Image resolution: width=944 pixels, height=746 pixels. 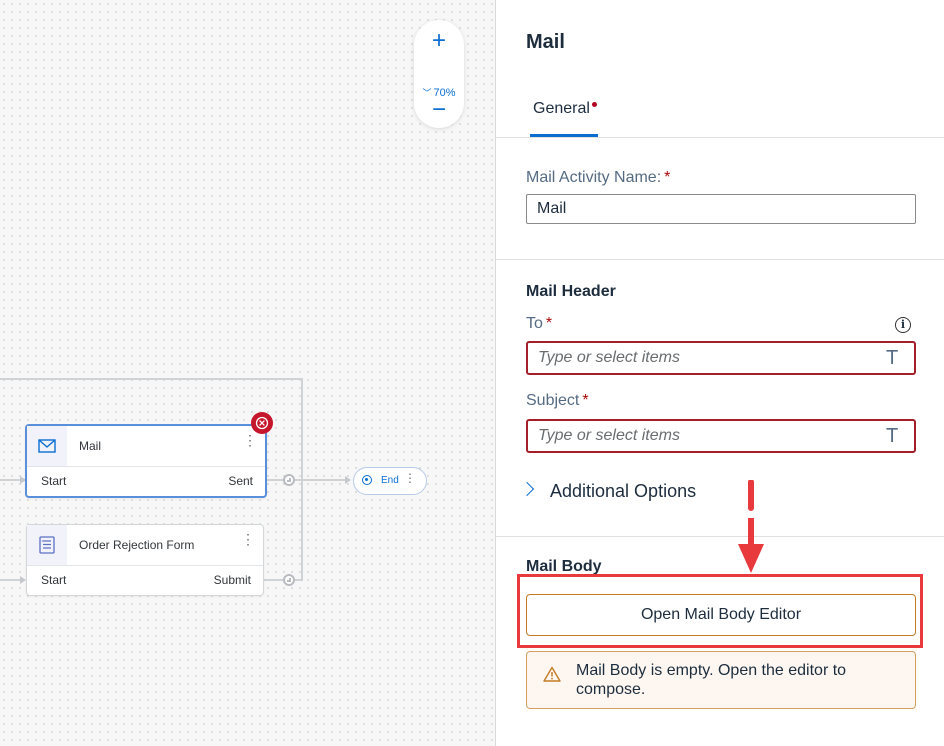 What do you see at coordinates (545, 42) in the screenshot?
I see `panel-title: Mail` at bounding box center [545, 42].